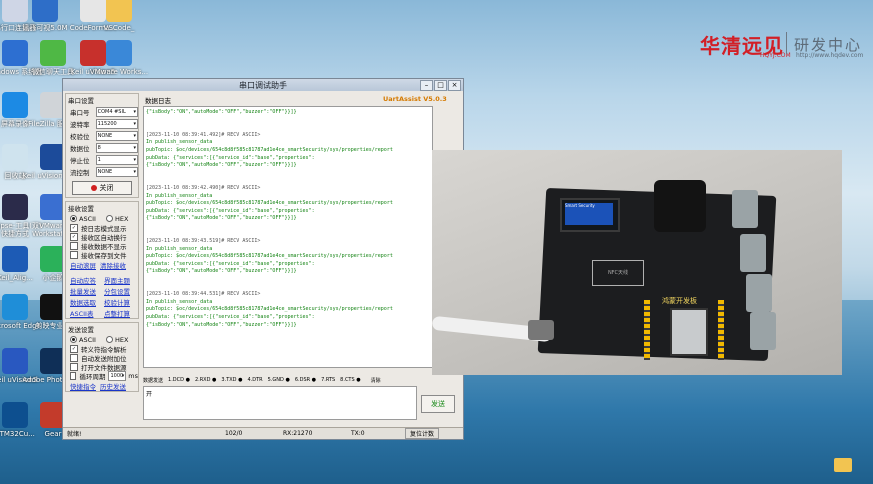 The height and width of the screenshot is (484, 873). What do you see at coordinates (438, 404) in the screenshot?
I see `send-button: 发送` at bounding box center [438, 404].